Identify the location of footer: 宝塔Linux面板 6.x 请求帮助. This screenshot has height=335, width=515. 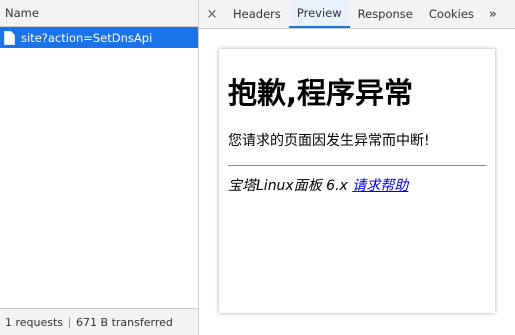
(357, 186).